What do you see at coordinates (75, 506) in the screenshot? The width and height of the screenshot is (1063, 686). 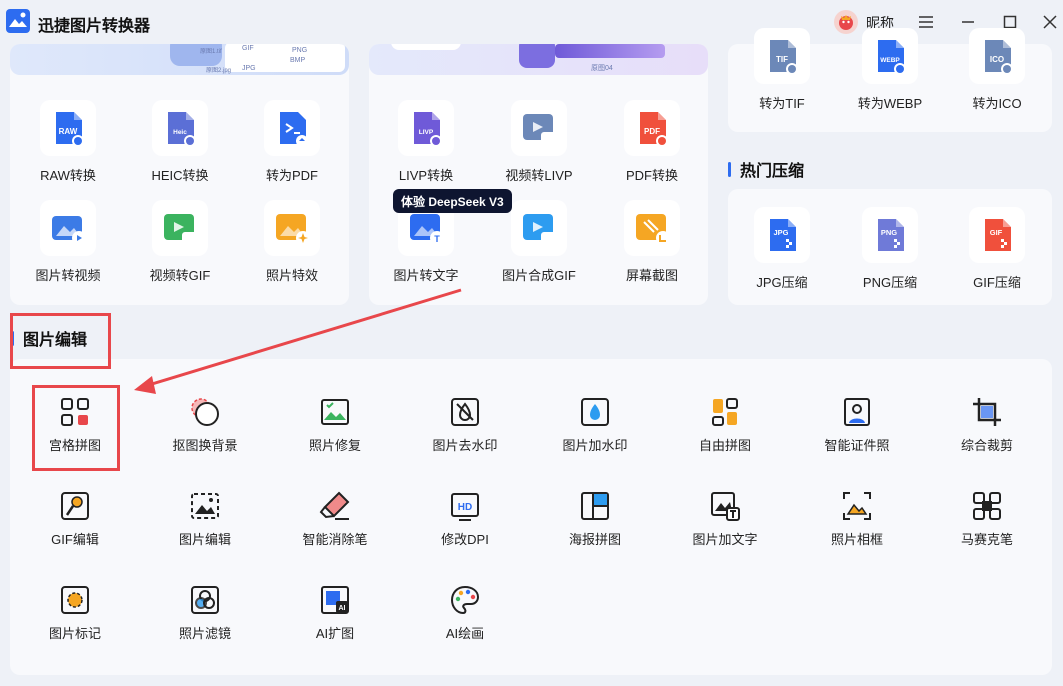 I see `gif-edit-icon` at bounding box center [75, 506].